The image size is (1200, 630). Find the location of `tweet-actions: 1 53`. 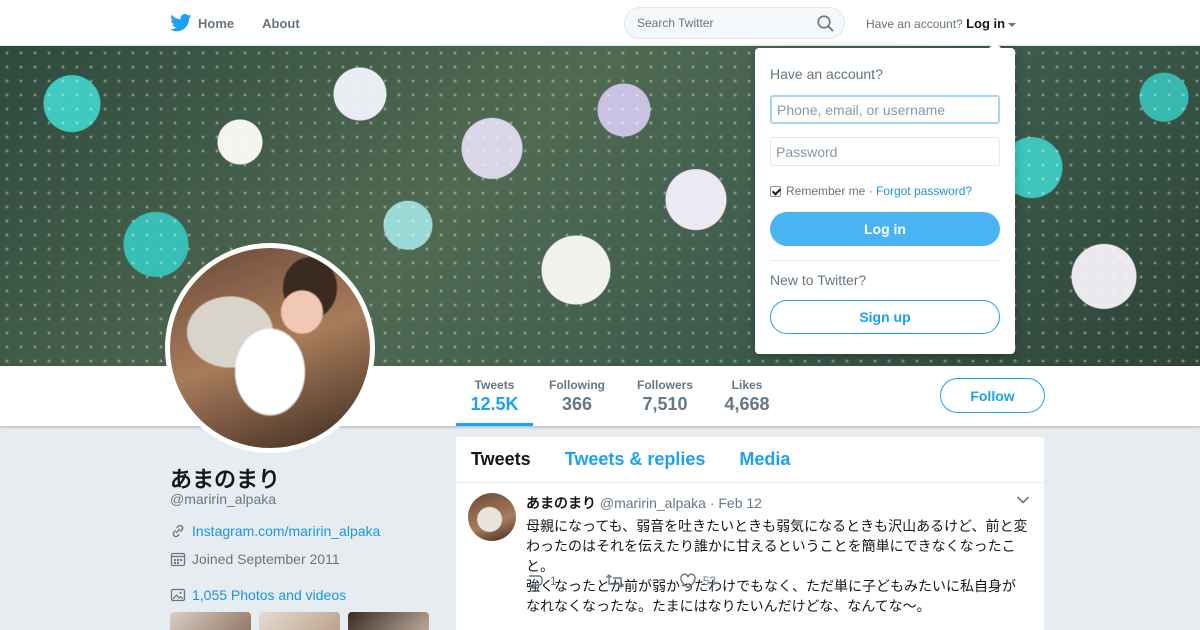

tweet-actions: 1 53 is located at coordinates (645, 581).